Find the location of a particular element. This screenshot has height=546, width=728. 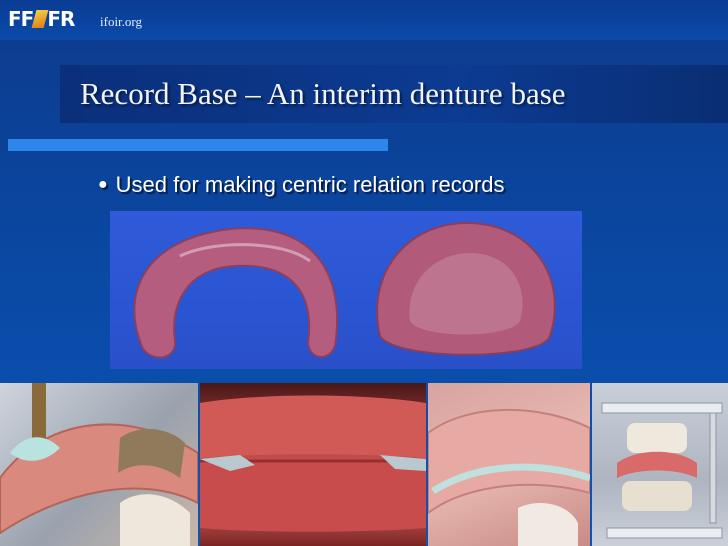

record-bases-illustration is located at coordinates (344, 290).